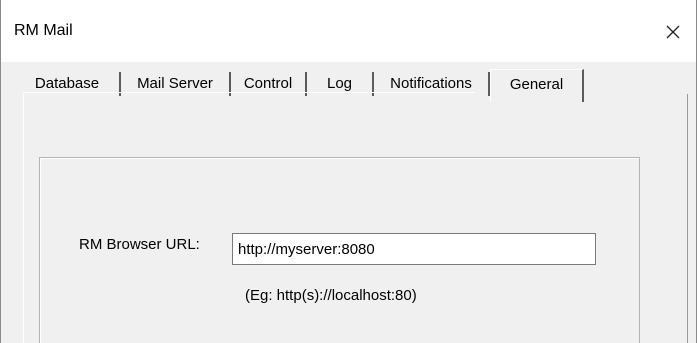  I want to click on tab-panel-border-right, so click(687, 218).